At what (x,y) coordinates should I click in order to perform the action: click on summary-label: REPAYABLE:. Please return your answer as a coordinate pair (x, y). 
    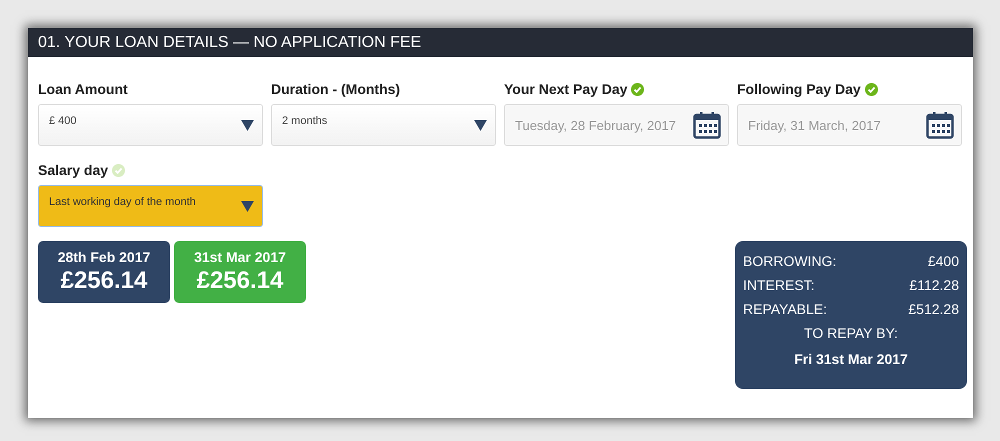
    Looking at the image, I should click on (785, 310).